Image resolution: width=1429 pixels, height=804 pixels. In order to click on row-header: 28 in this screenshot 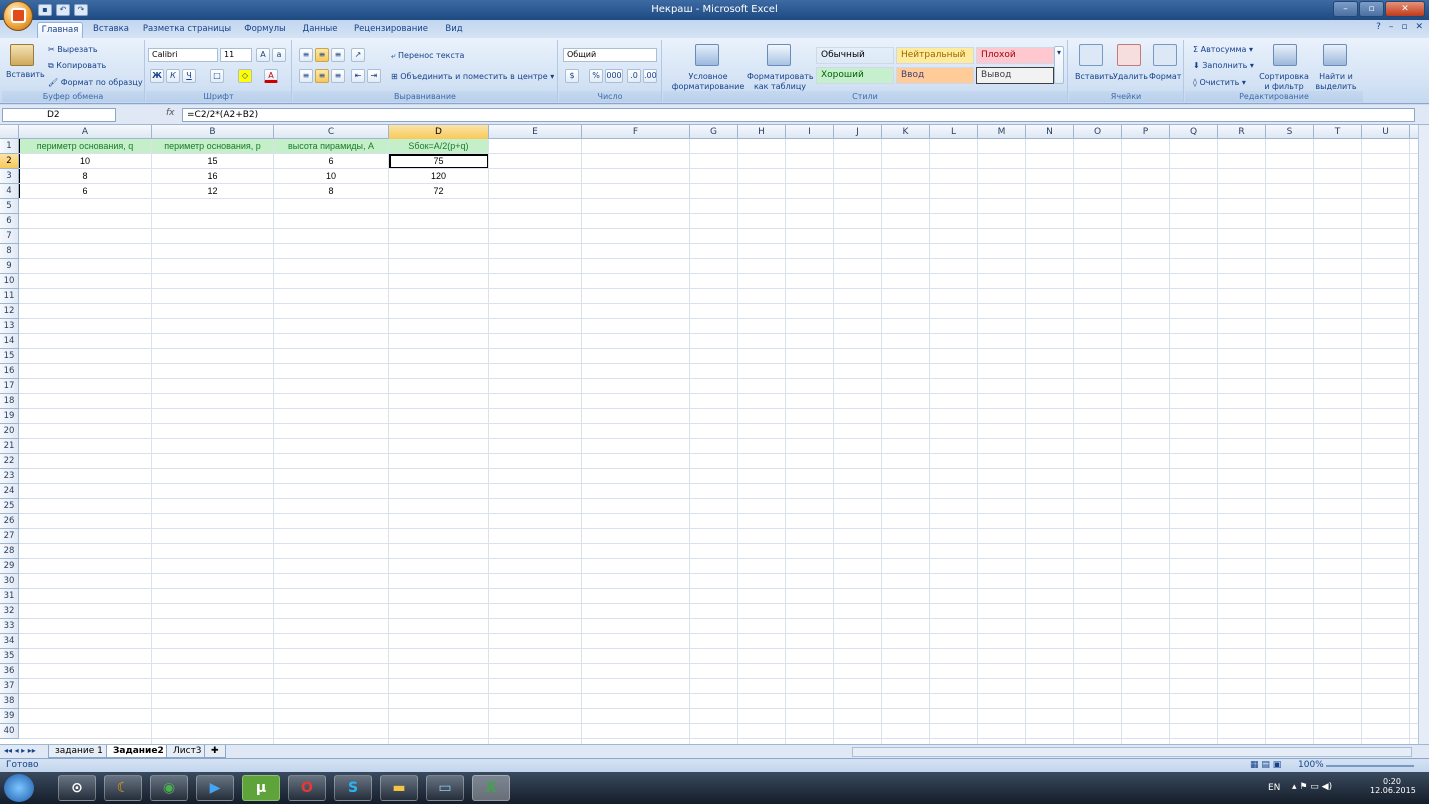, I will do `click(9, 551)`.